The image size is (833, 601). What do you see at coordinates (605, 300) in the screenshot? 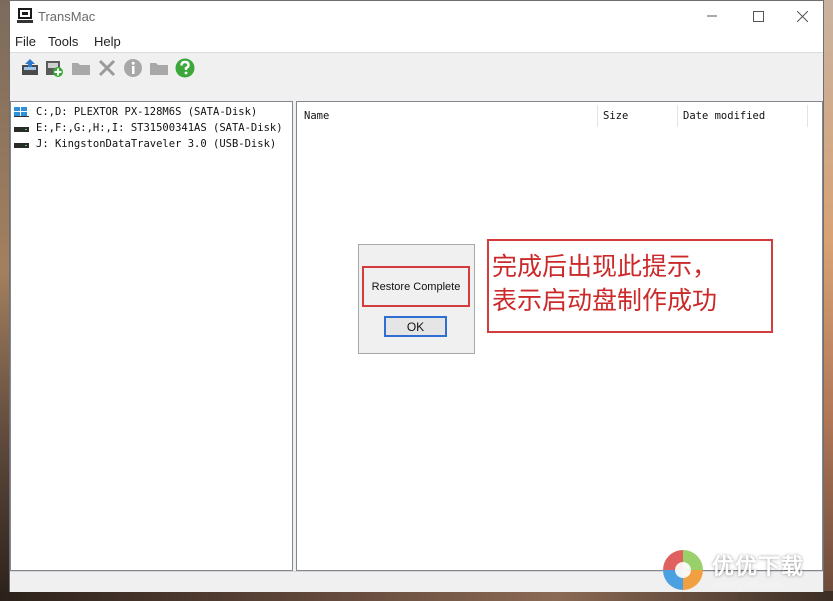
I see `annotation-line-2: 表示启动盘制作成功` at bounding box center [605, 300].